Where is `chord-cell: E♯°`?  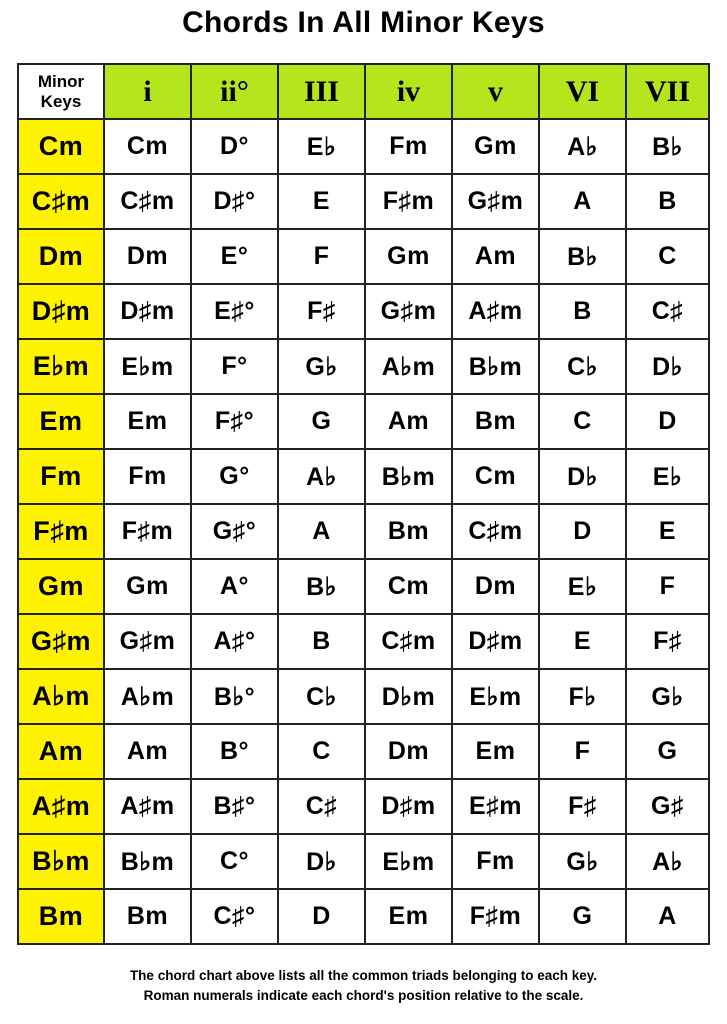 chord-cell: E♯° is located at coordinates (234, 311).